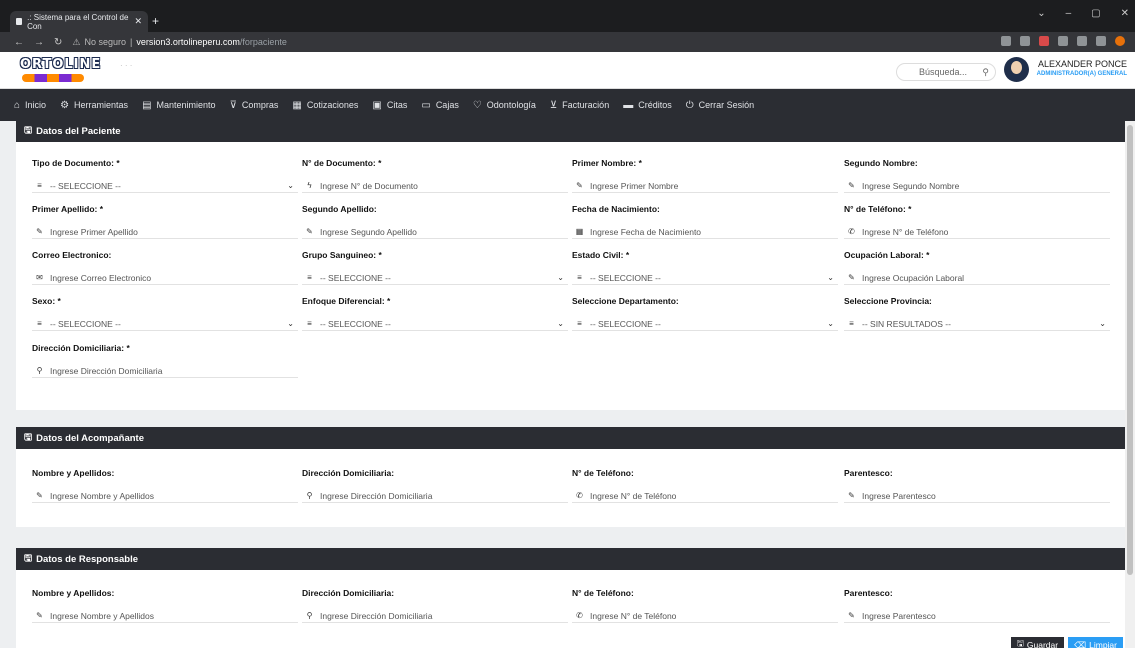 The height and width of the screenshot is (648, 1135). Describe the element at coordinates (94, 231) in the screenshot. I see `input-placeholder: Ingrese Primer Apellido` at that location.